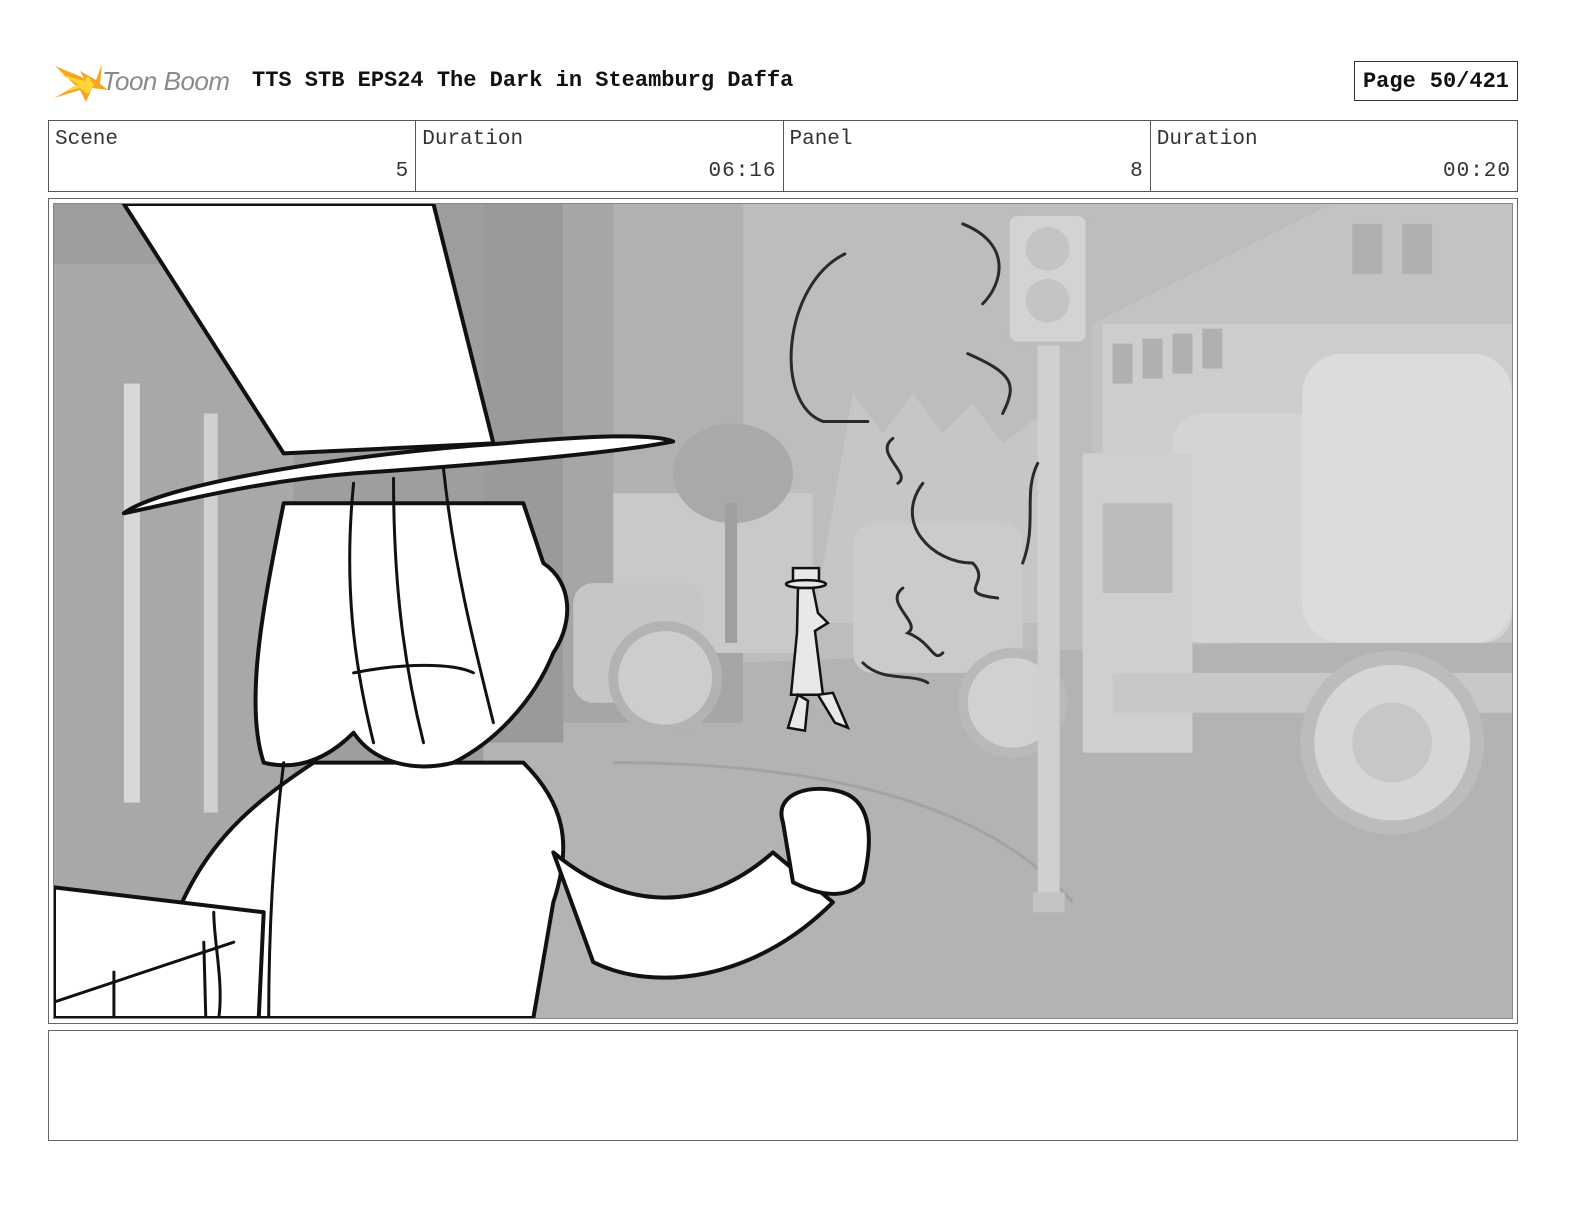  Describe the element at coordinates (1476, 171) in the screenshot. I see `panel-duration-value: 00:20` at that location.